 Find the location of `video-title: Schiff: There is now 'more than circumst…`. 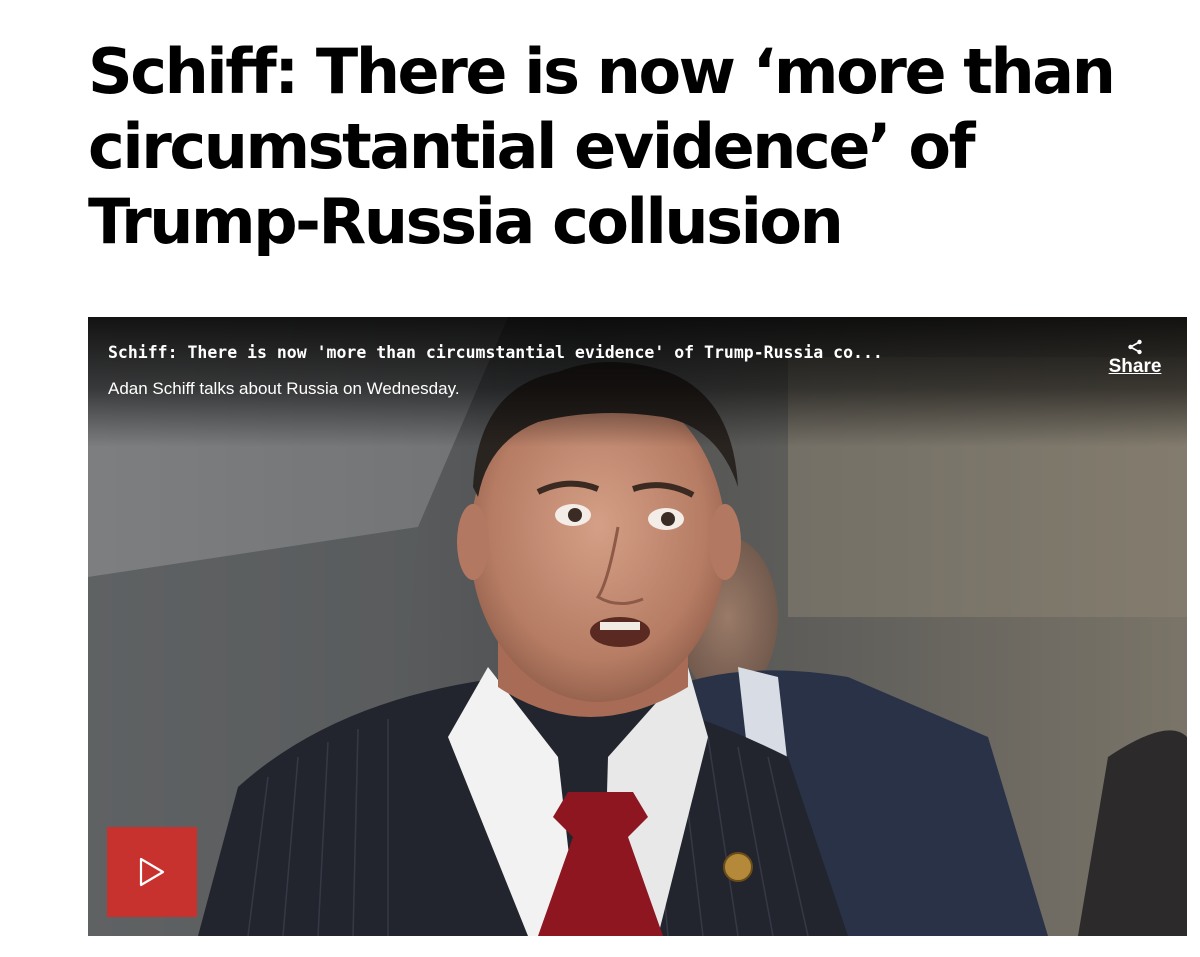

video-title: Schiff: There is now 'more than circumst… is located at coordinates (588, 353).